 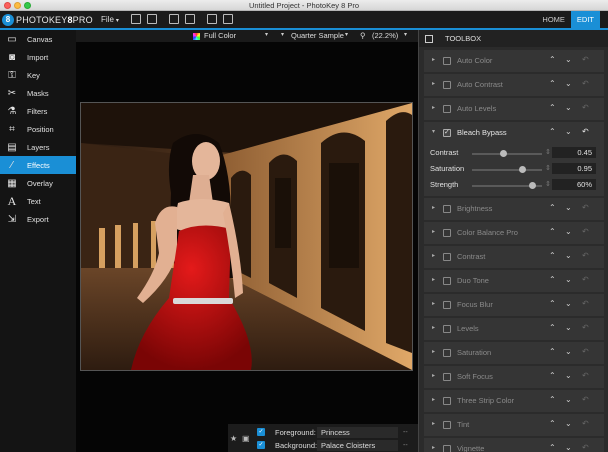 What do you see at coordinates (220, 35) in the screenshot?
I see `color-mode-select: Full Color` at bounding box center [220, 35].